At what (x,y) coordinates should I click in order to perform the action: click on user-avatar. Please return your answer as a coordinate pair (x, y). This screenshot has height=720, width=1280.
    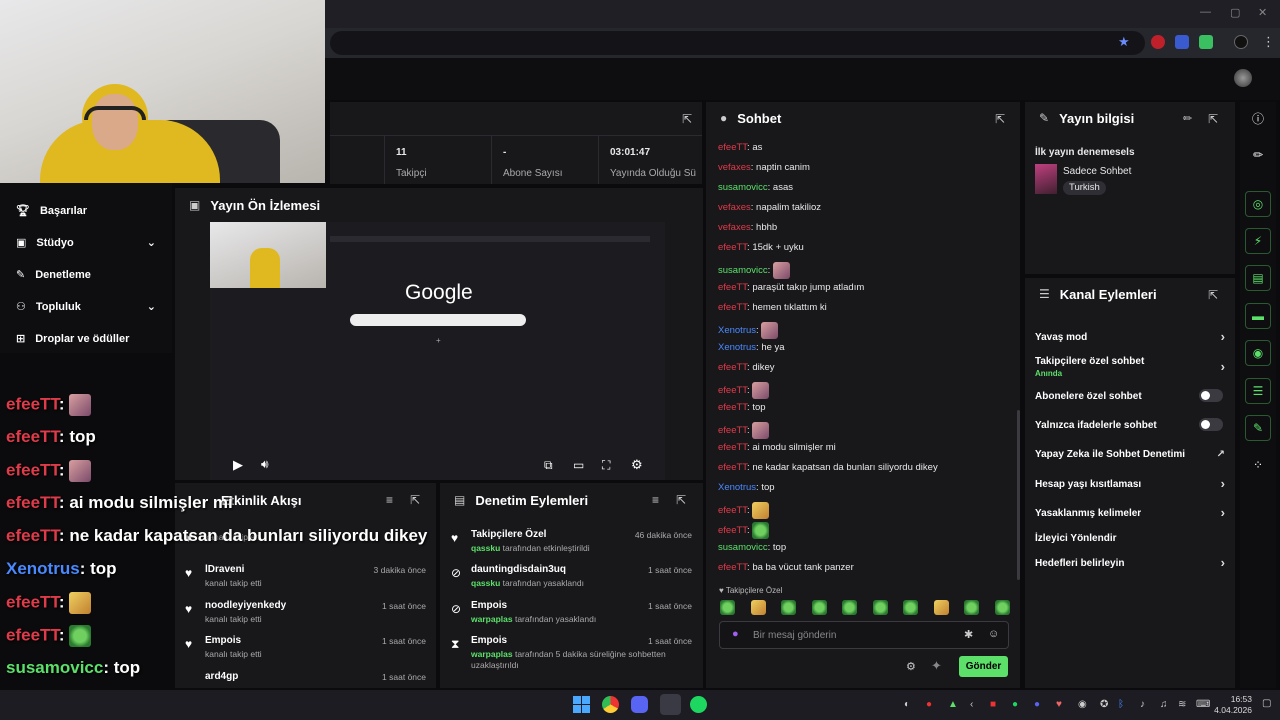
    Looking at the image, I should click on (1243, 78).